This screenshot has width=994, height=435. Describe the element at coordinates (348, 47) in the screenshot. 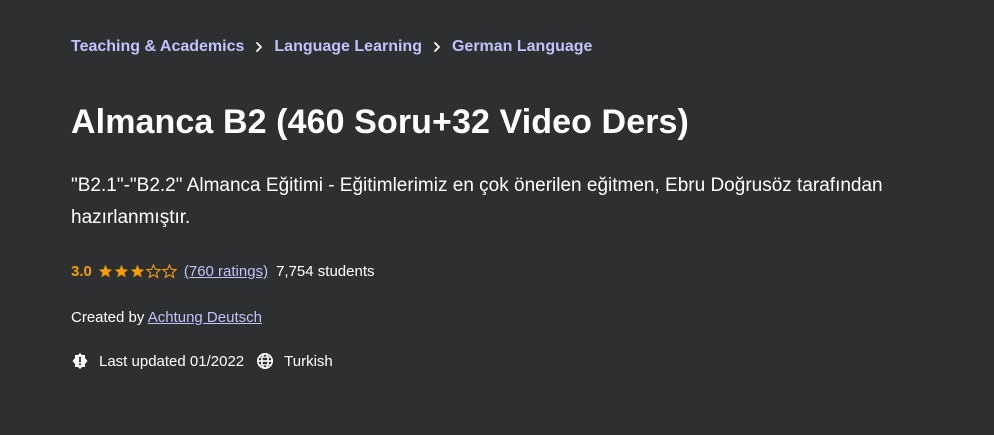

I see `breadcrumb-language-learning: Language Learning` at that location.